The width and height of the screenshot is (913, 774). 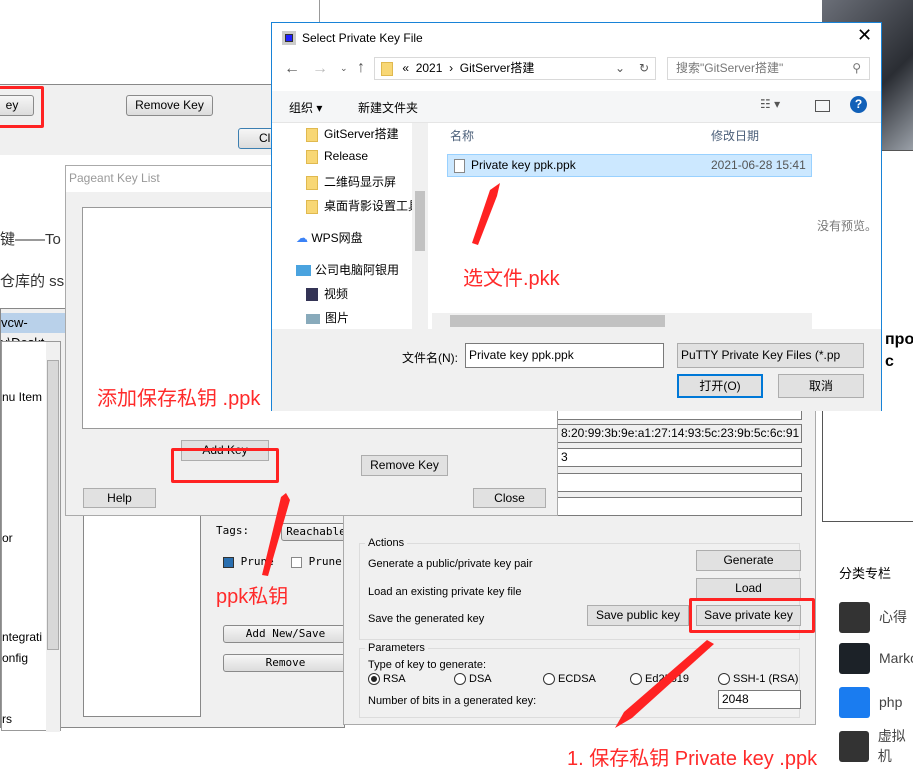 What do you see at coordinates (486, 214) in the screenshot?
I see `arrow-to-file` at bounding box center [486, 214].